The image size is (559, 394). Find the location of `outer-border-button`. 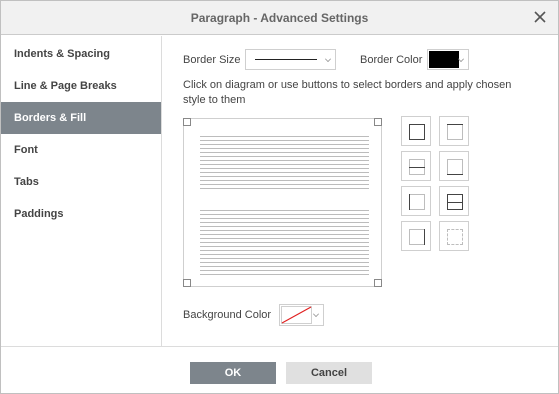

outer-border-button is located at coordinates (416, 131).